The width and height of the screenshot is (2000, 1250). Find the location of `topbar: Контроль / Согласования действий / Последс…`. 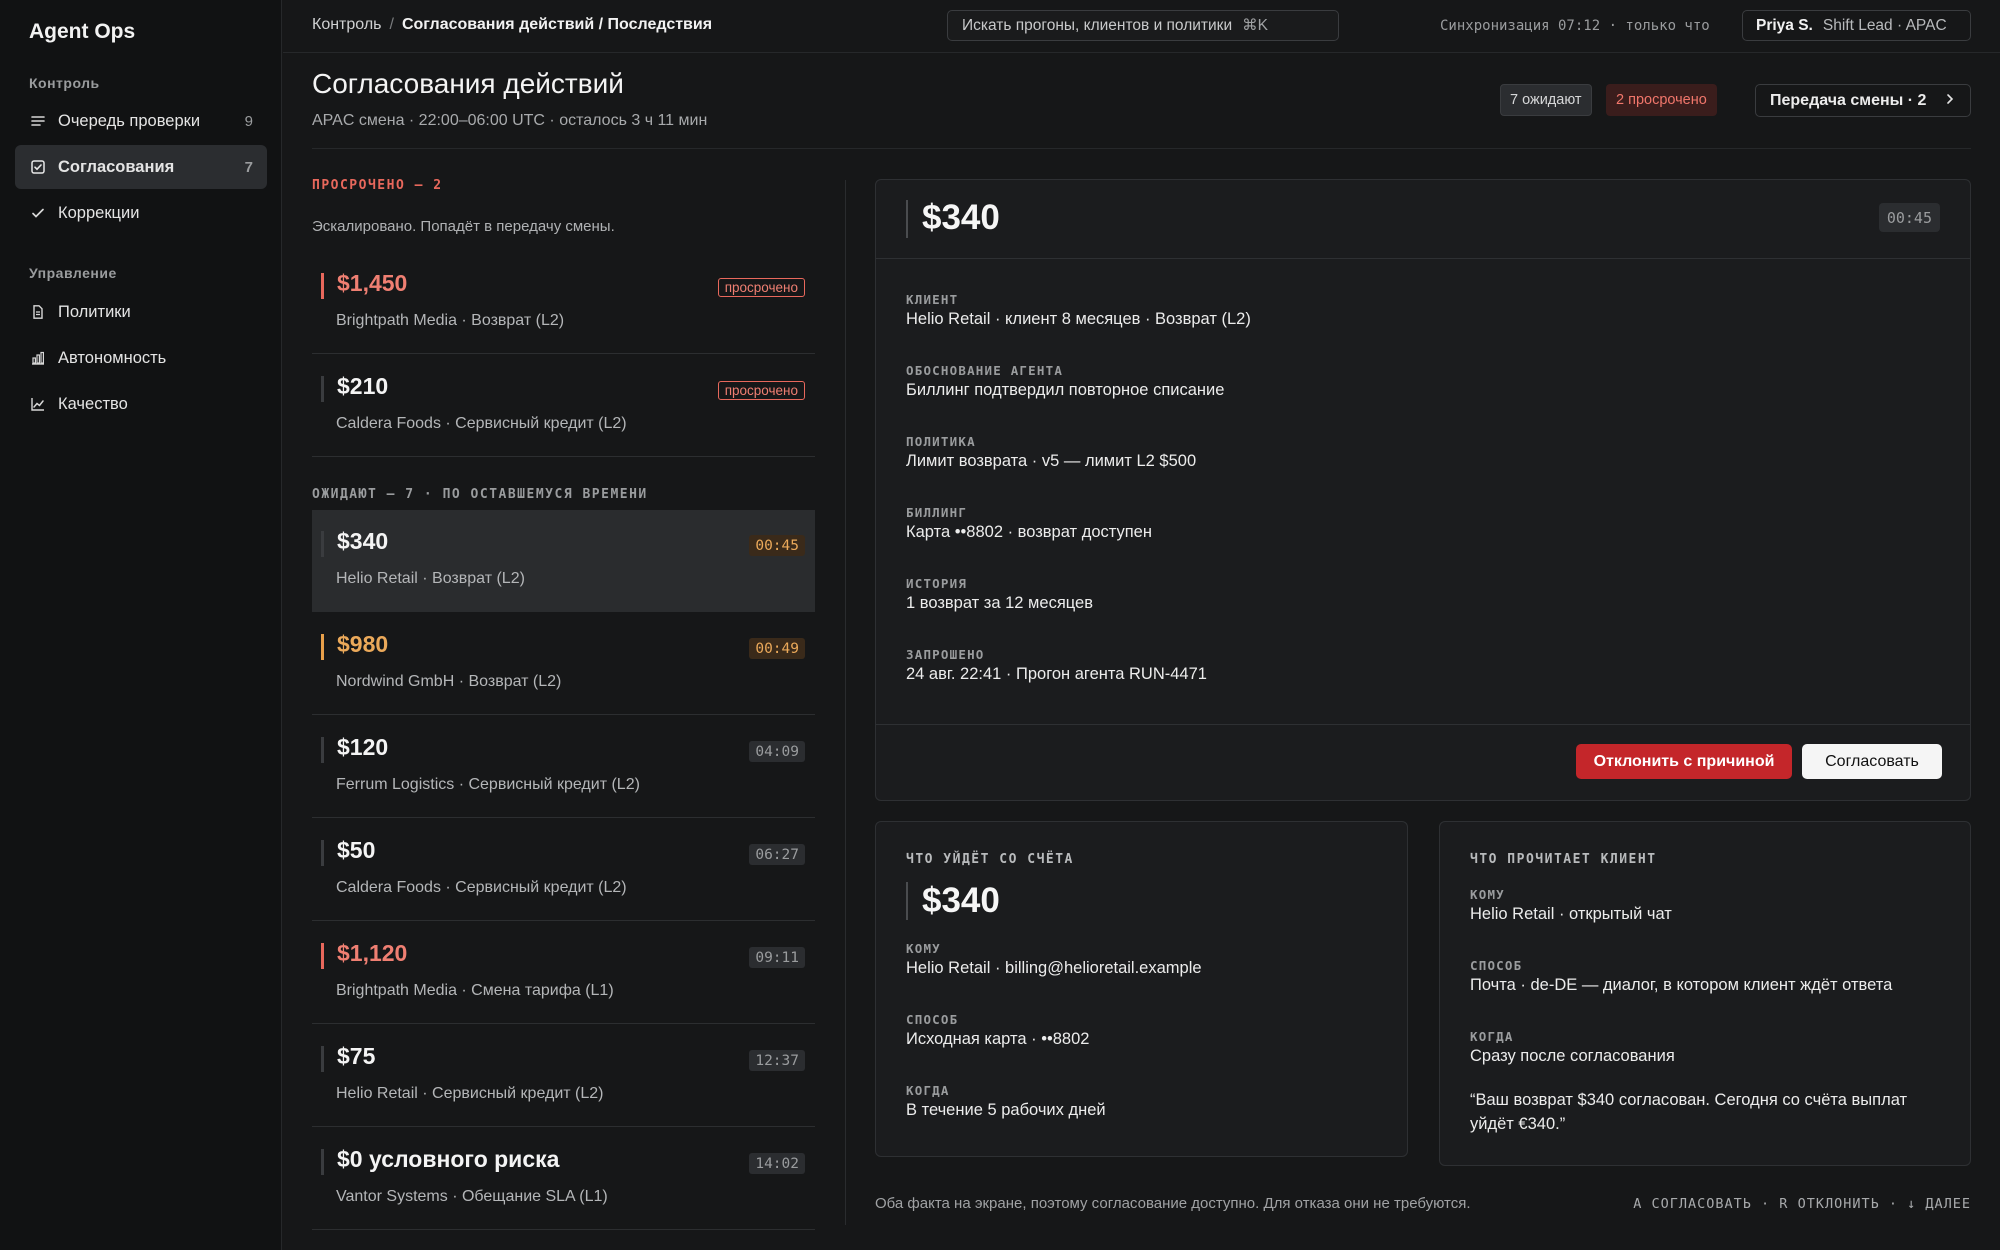

topbar: Контроль / Согласования действий / Последс… is located at coordinates (1141, 26).